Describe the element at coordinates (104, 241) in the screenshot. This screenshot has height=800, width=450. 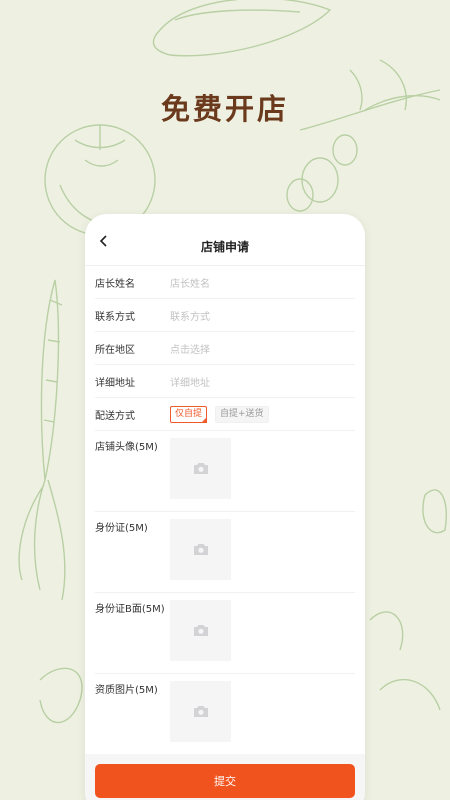
I see `chevron-left-icon` at that location.